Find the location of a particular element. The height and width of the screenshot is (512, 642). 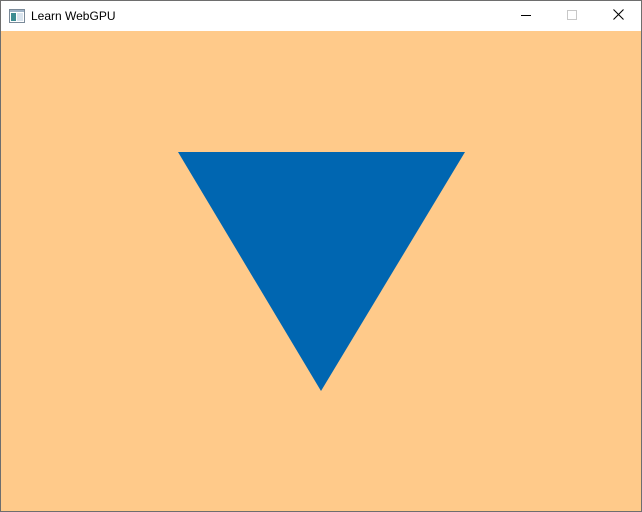

app-window-icon is located at coordinates (17, 16).